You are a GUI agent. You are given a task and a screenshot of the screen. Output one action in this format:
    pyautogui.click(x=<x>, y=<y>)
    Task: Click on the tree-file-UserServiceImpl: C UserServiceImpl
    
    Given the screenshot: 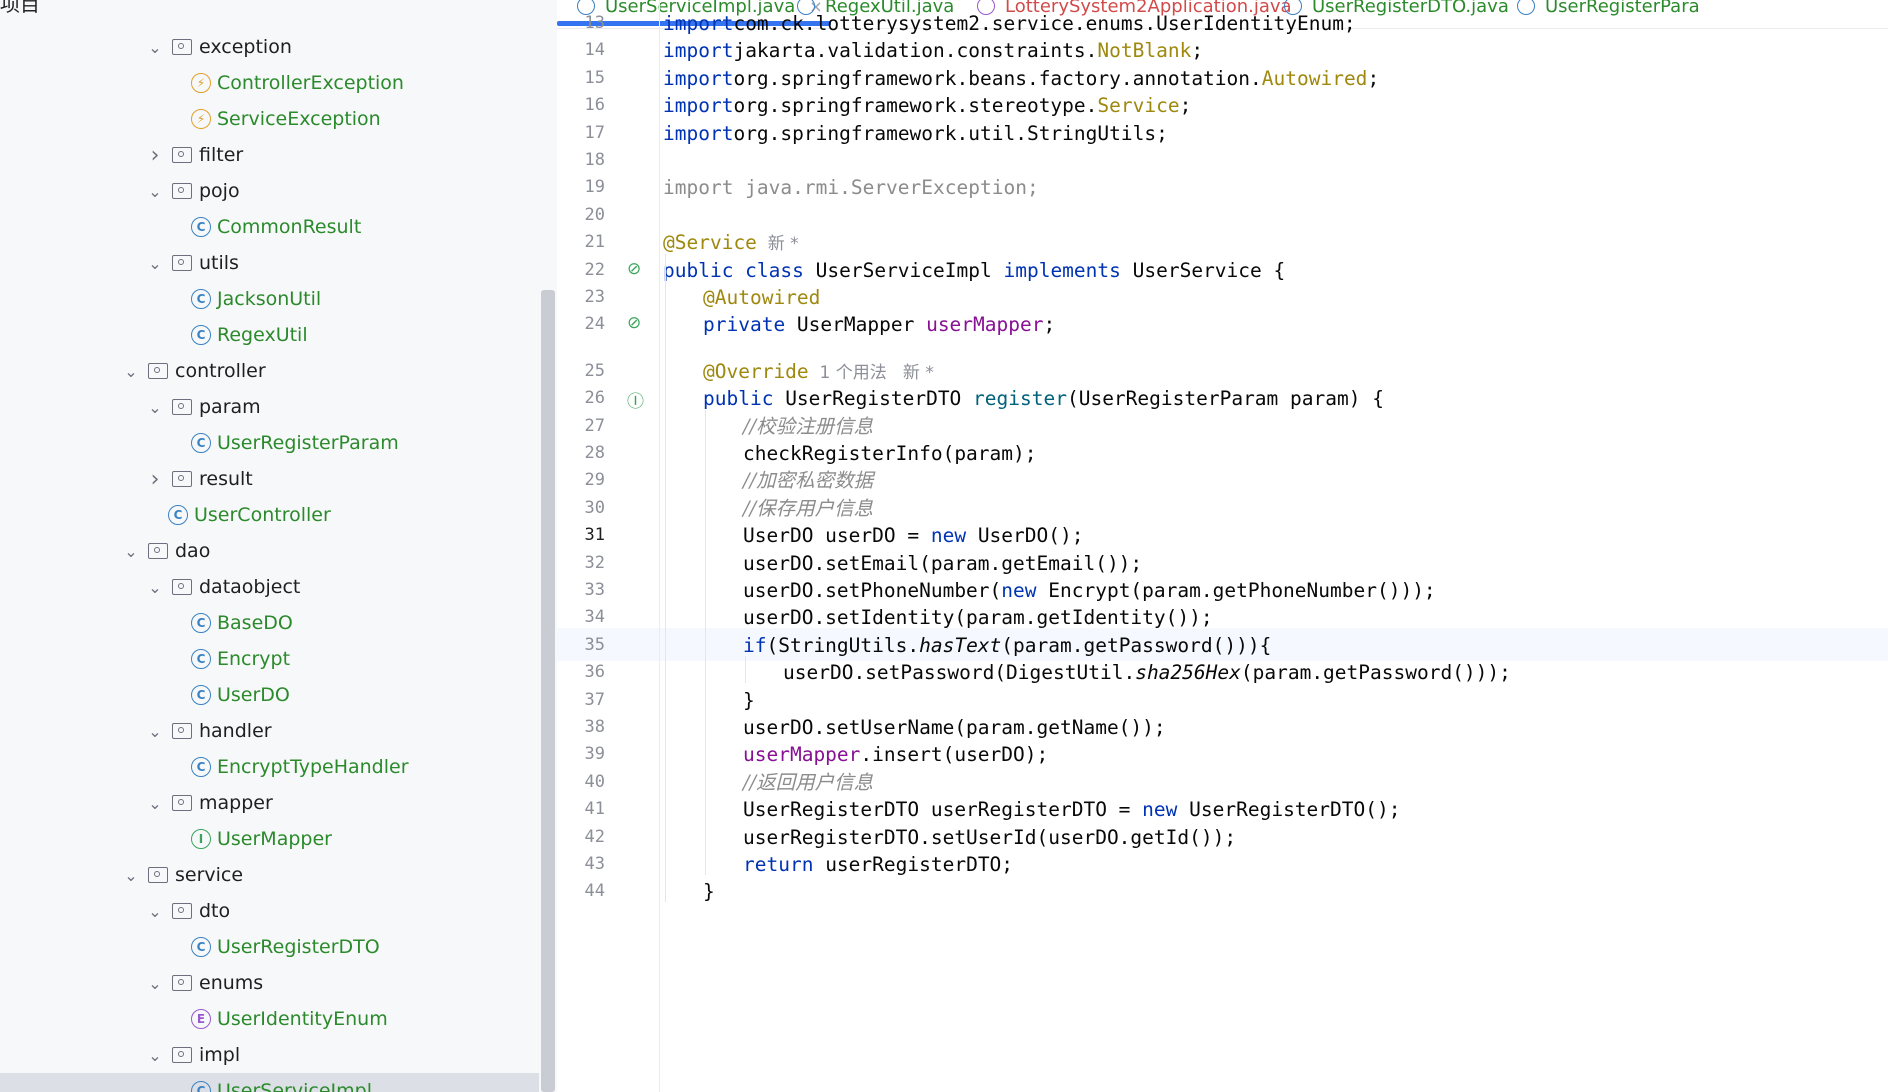 What is the action you would take?
    pyautogui.click(x=269, y=1082)
    